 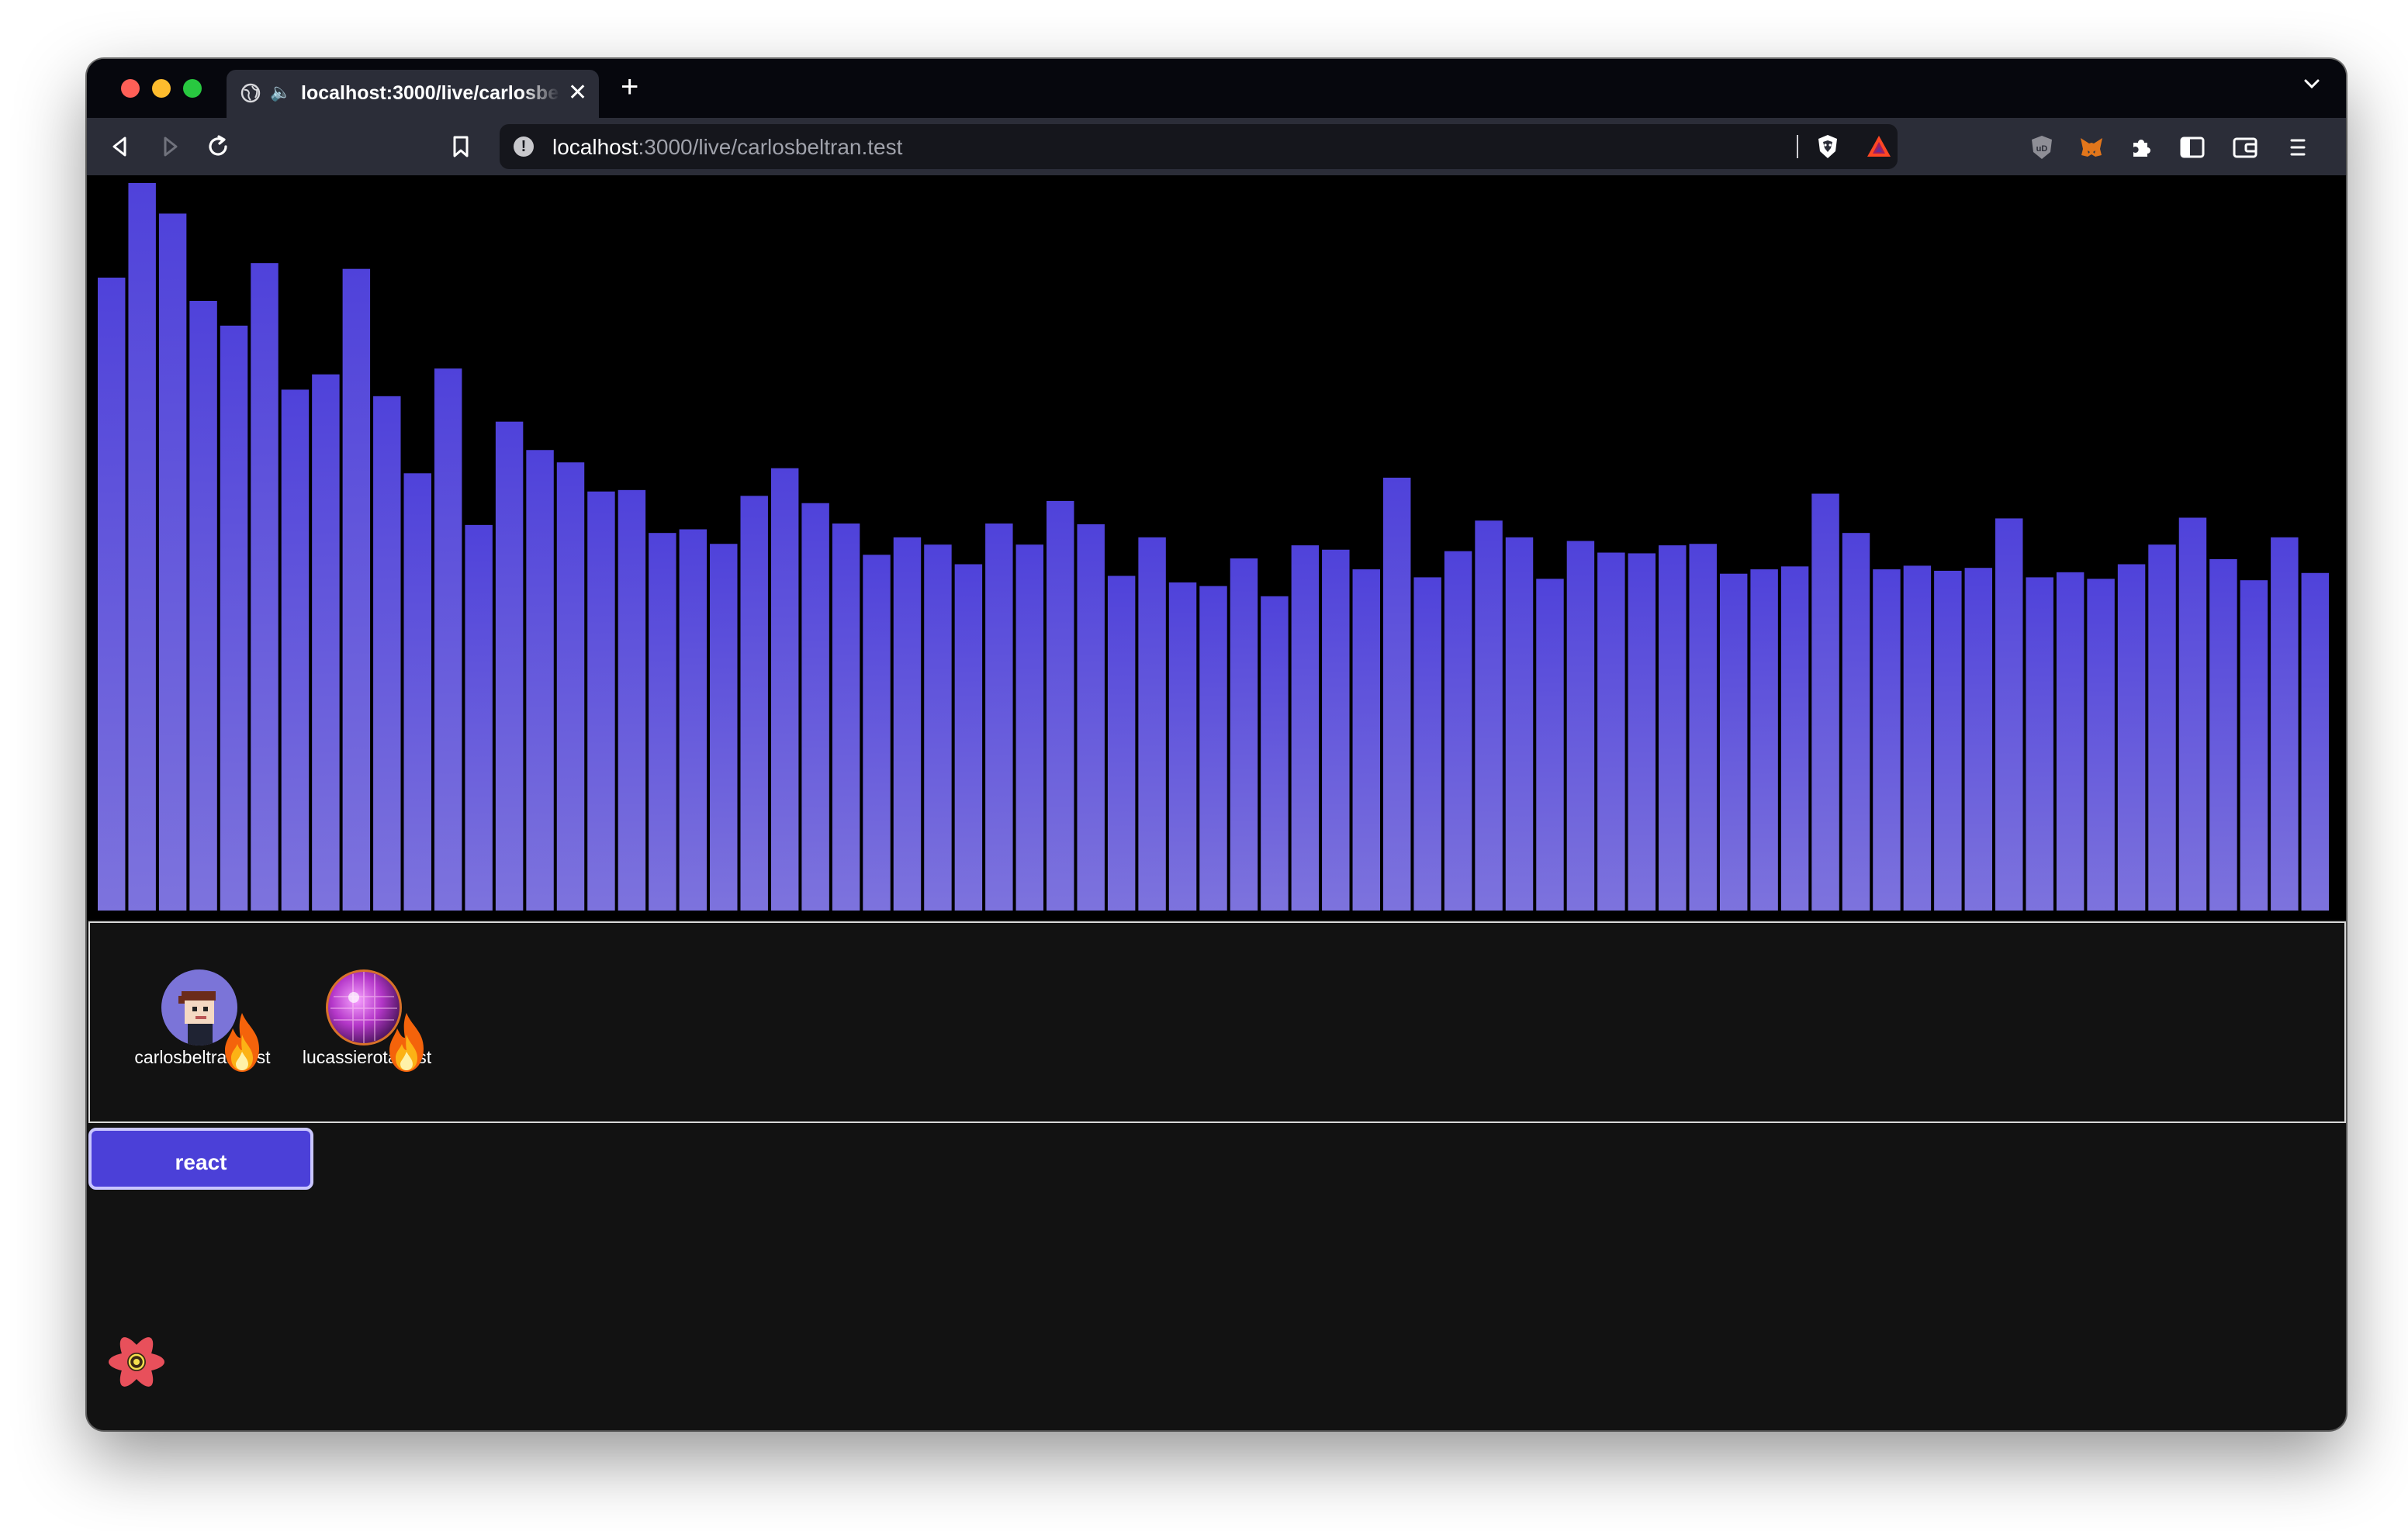 I want to click on user-reaction-lucassierota: lucassierota.test, so click(x=366, y=1023).